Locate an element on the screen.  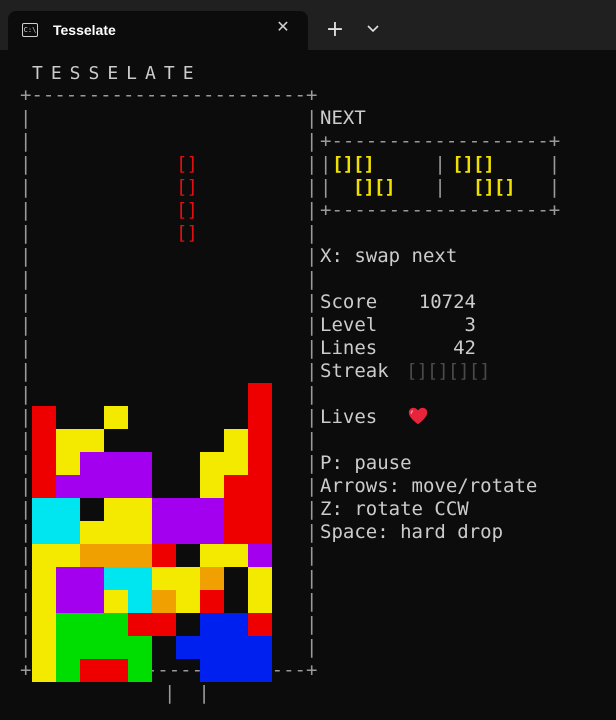
chevron-down-icon is located at coordinates (373, 30).